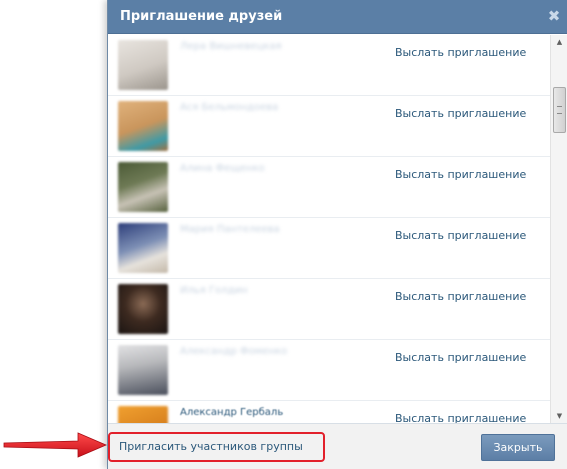 The height and width of the screenshot is (469, 567). What do you see at coordinates (233, 351) in the screenshot?
I see `friend-name: Александр Фоменко` at bounding box center [233, 351].